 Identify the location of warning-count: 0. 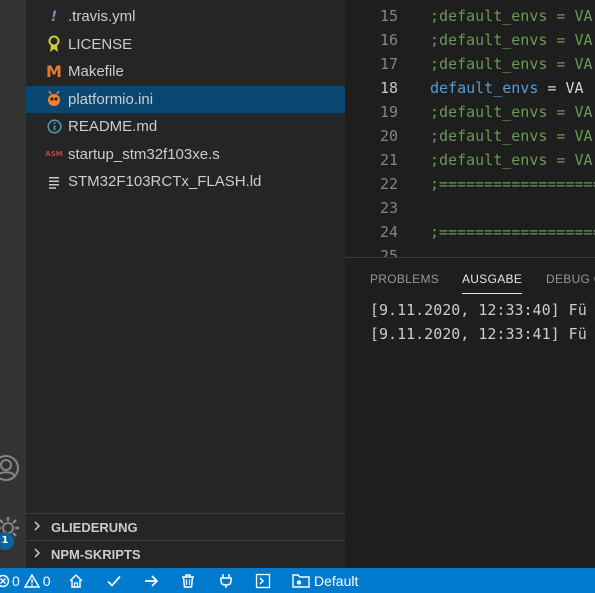
(46, 580).